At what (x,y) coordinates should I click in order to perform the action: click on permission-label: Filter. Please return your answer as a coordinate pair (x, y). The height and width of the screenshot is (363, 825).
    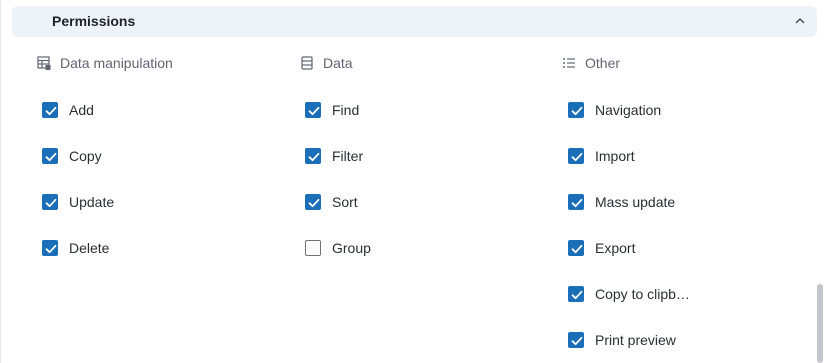
    Looking at the image, I should click on (348, 156).